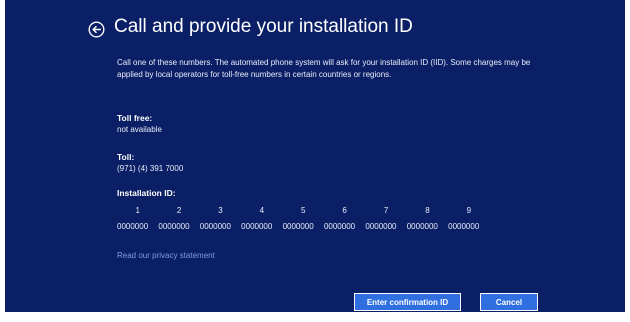 The image size is (630, 322). What do you see at coordinates (179, 210) in the screenshot?
I see `iid-column-number: 2` at bounding box center [179, 210].